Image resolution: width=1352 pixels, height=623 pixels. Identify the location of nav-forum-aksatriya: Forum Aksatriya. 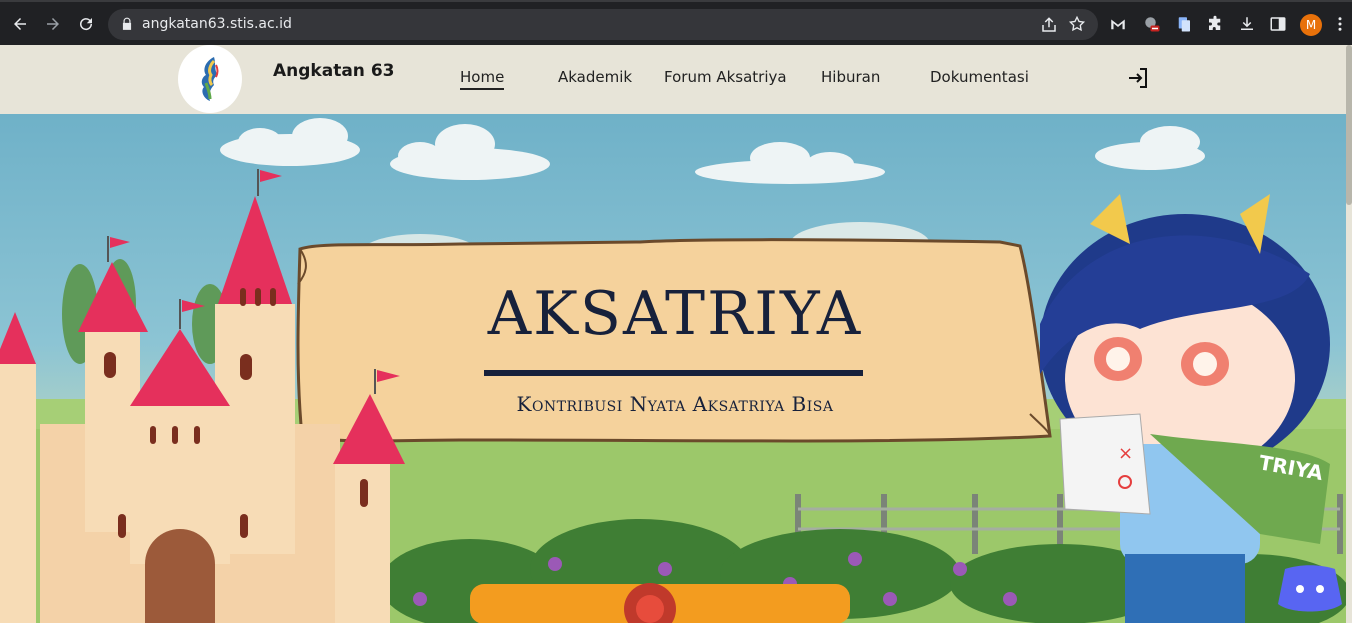
(725, 77).